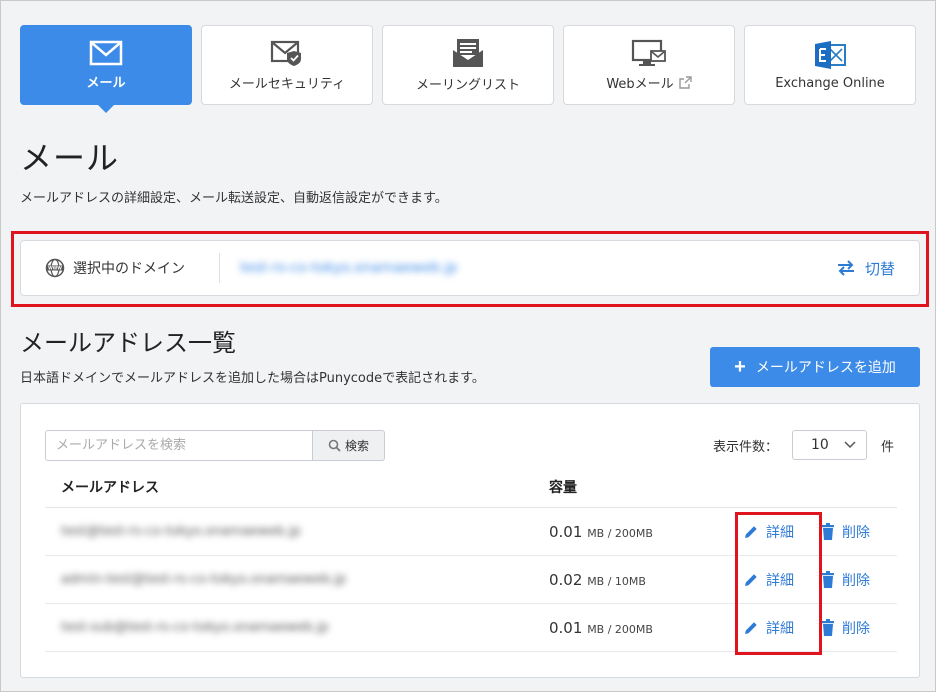 The image size is (936, 692). What do you see at coordinates (234, 198) in the screenshot?
I see `page-description: メールアドレスの詳細設定、メール転送設定、自動返信設定ができます。` at bounding box center [234, 198].